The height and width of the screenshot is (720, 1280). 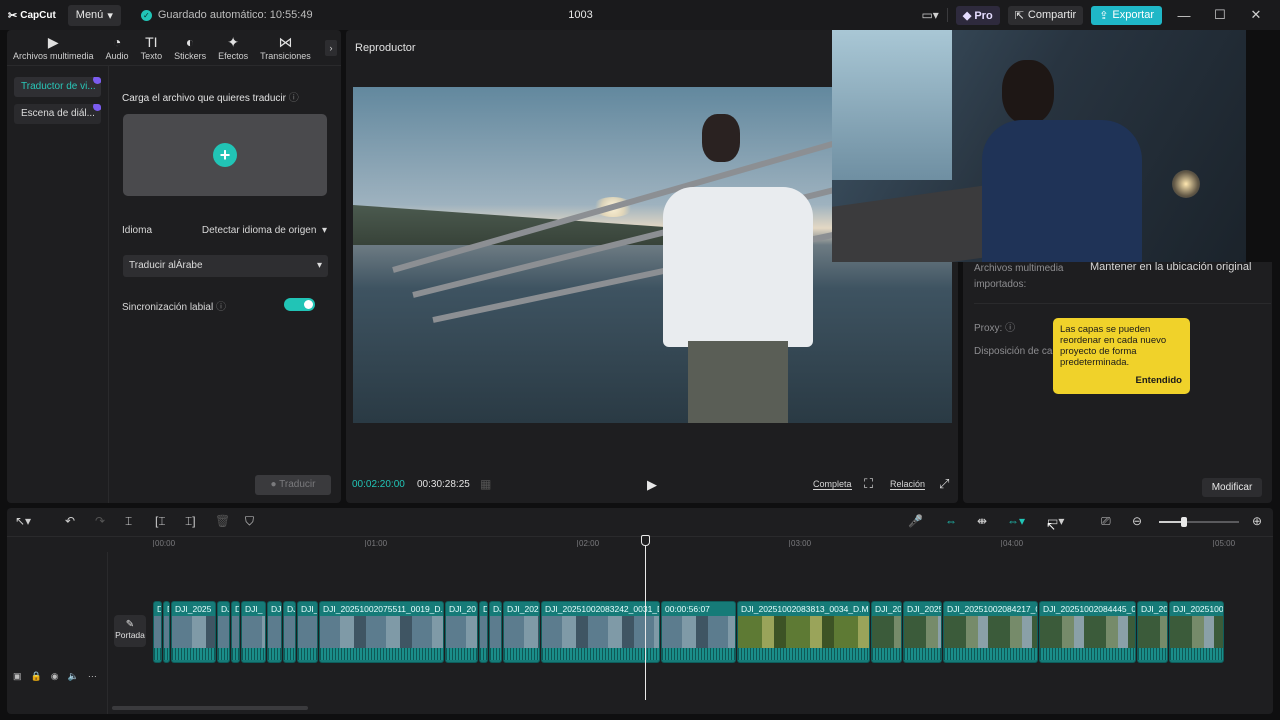 I want to click on tabs-scroll-right: ›, so click(x=331, y=48).